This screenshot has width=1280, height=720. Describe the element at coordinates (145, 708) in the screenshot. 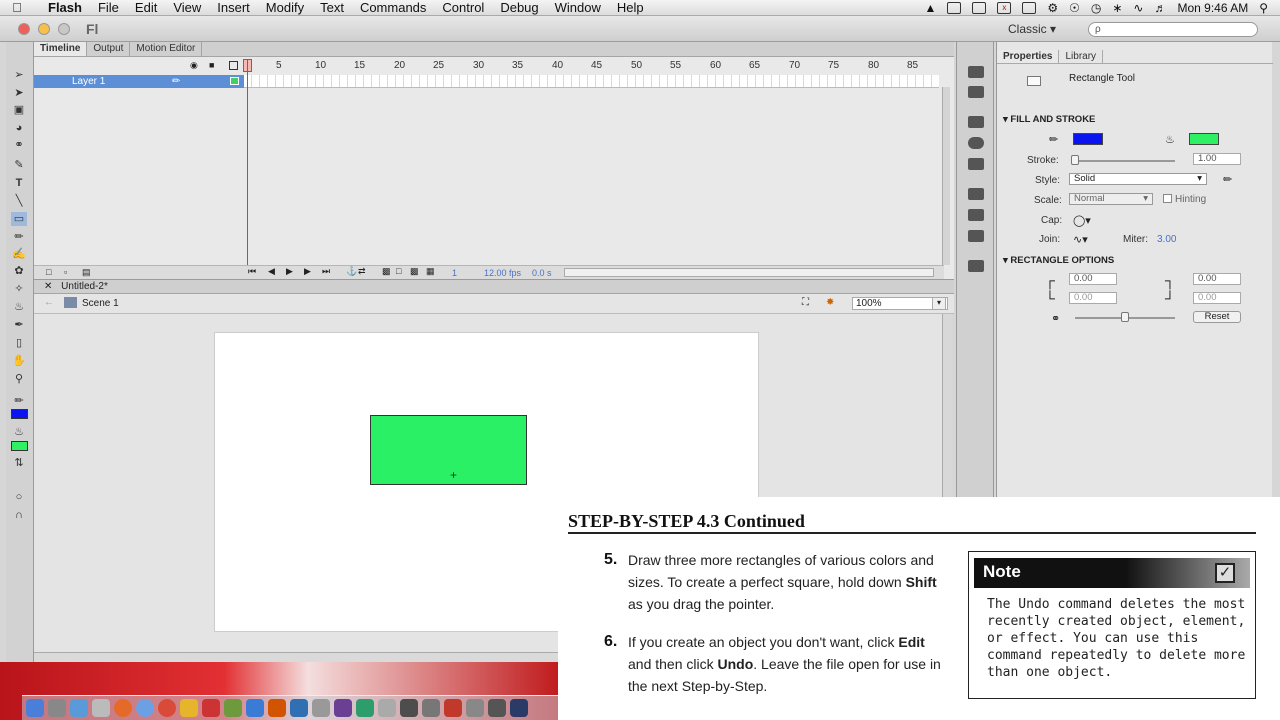

I see `safari-icon` at that location.